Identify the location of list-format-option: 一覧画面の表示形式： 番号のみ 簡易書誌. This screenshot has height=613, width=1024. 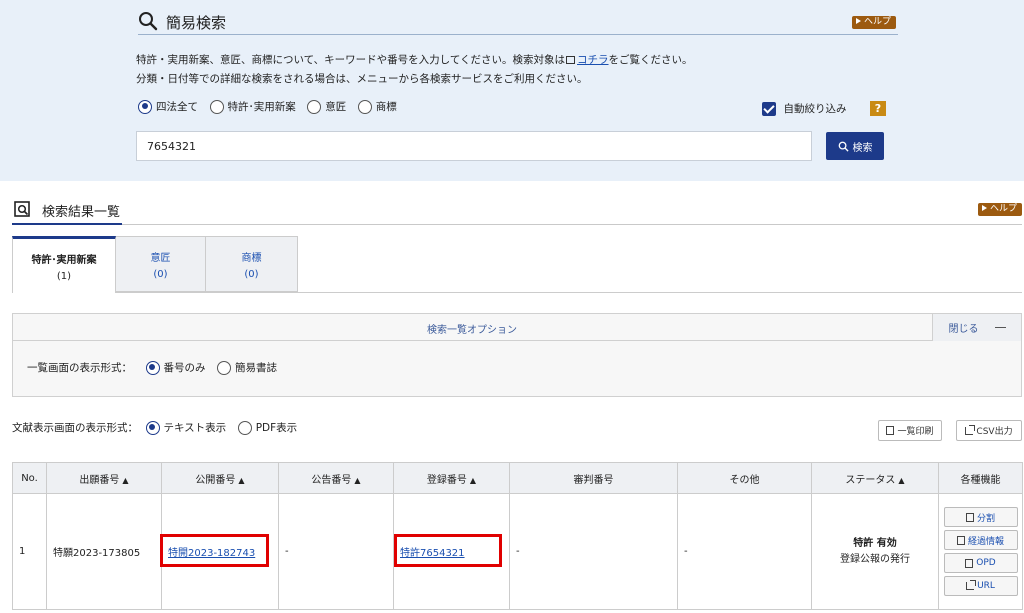
(156, 367).